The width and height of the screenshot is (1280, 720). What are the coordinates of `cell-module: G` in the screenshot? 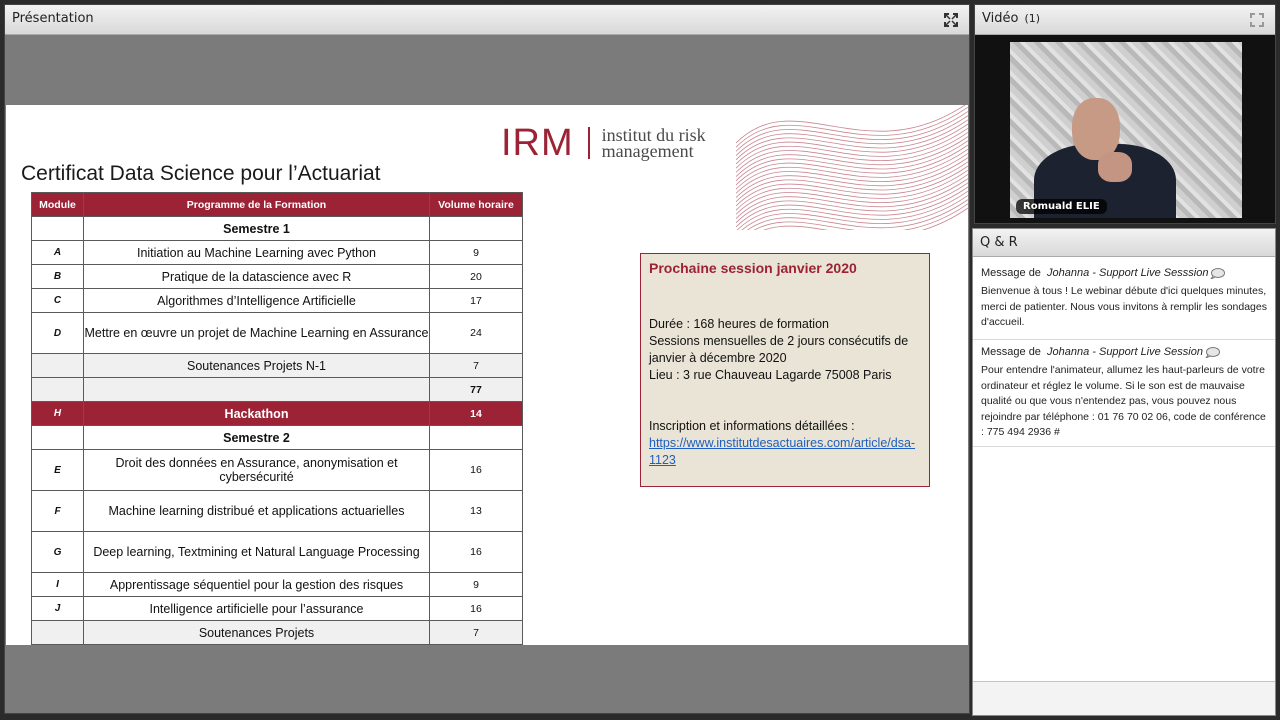 It's located at (57, 552).